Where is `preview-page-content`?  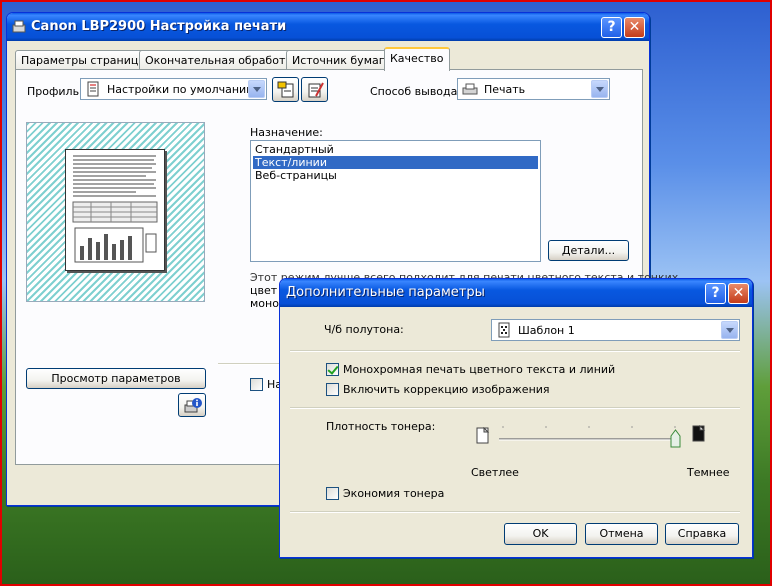 preview-page-content is located at coordinates (115, 209).